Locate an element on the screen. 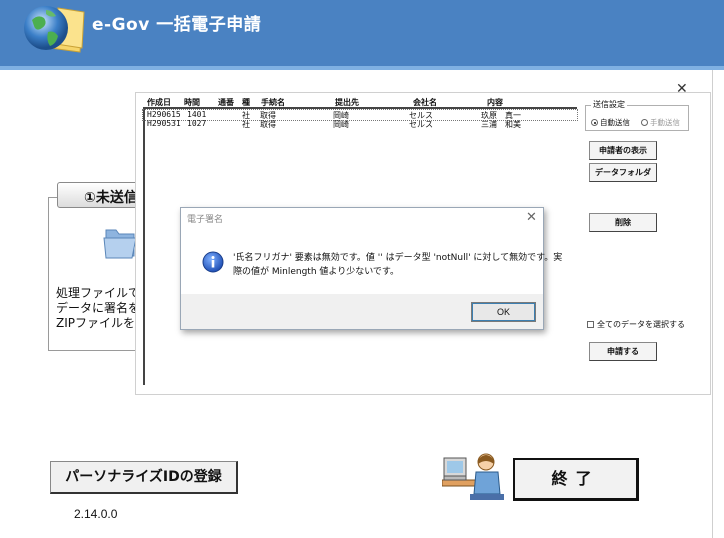 The image size is (724, 538). data-folder-button: データフォルダ is located at coordinates (623, 172).